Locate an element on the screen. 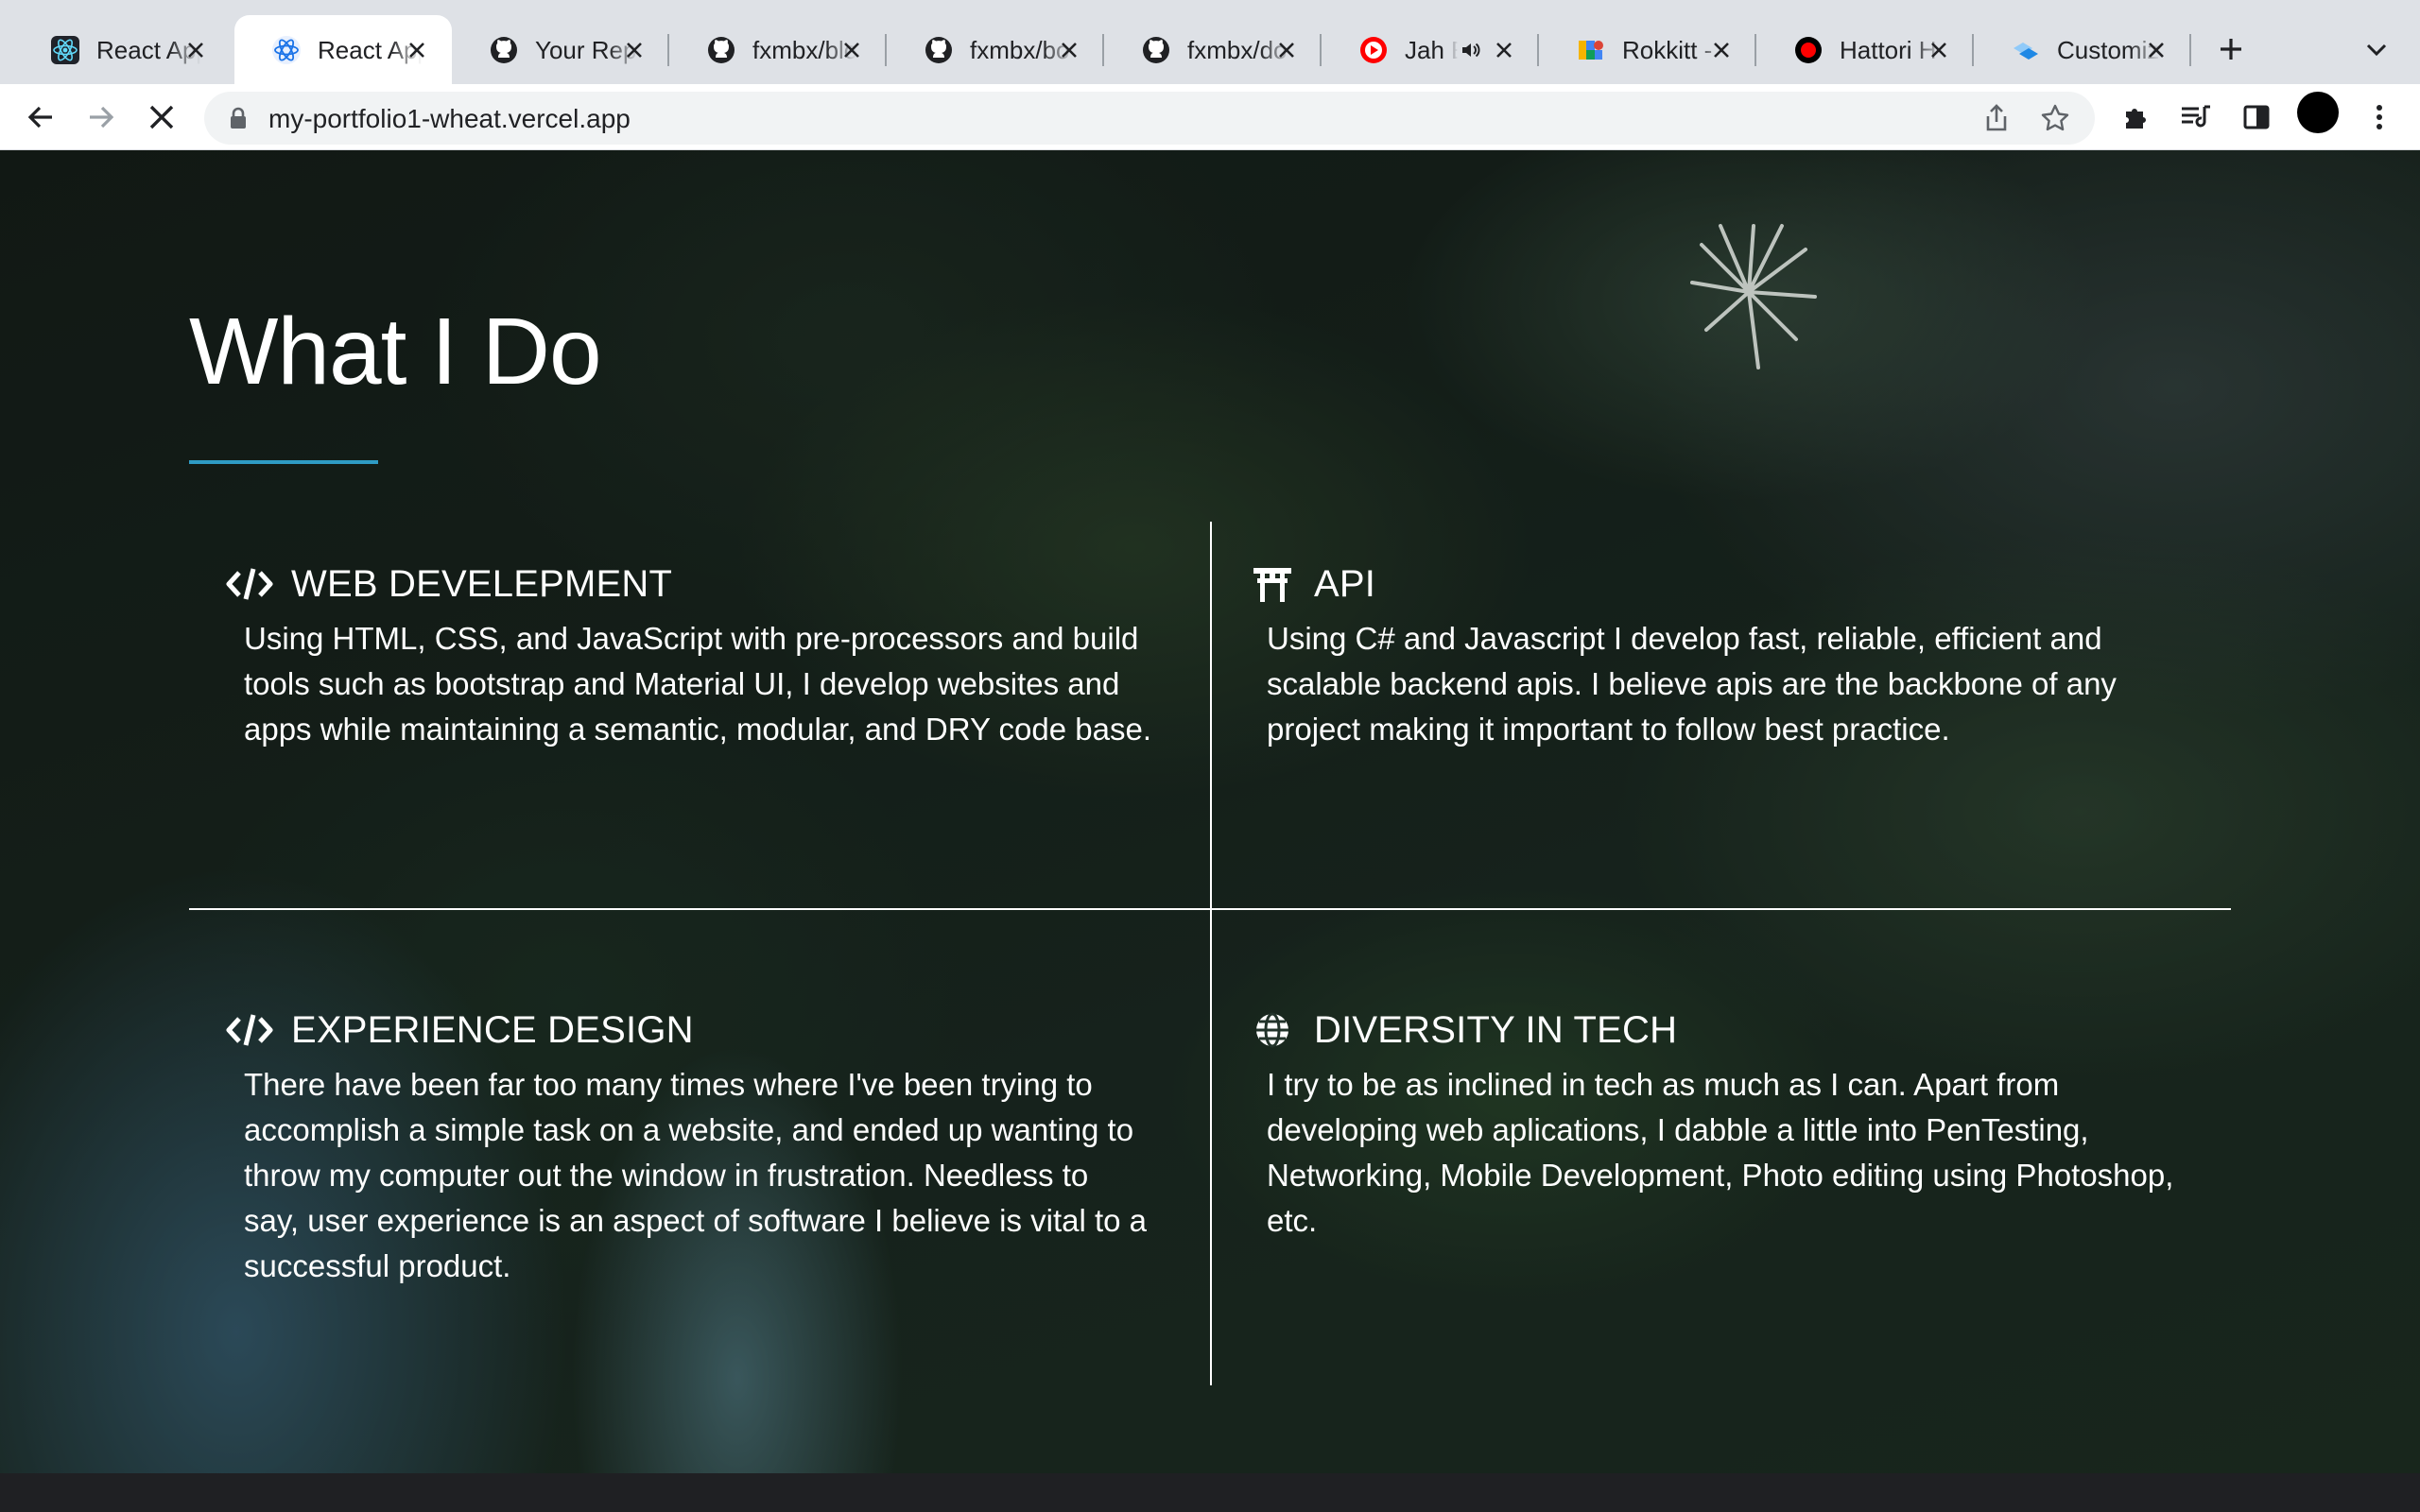  browser-tab: Rokkitt - is located at coordinates (1647, 49).